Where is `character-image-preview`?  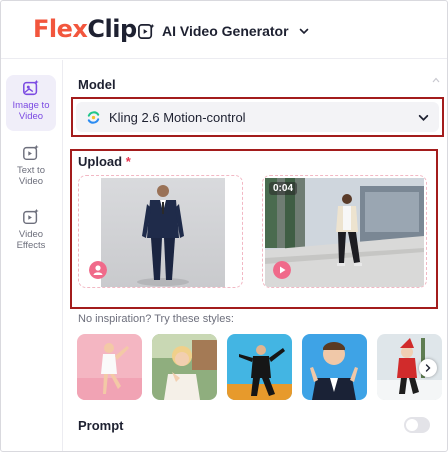 character-image-preview is located at coordinates (163, 232).